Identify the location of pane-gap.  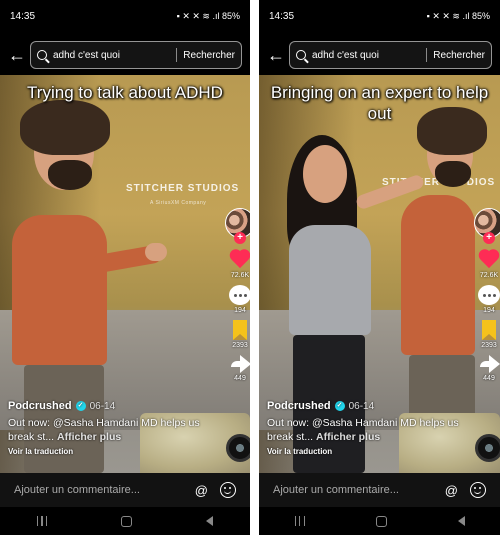
(254, 267).